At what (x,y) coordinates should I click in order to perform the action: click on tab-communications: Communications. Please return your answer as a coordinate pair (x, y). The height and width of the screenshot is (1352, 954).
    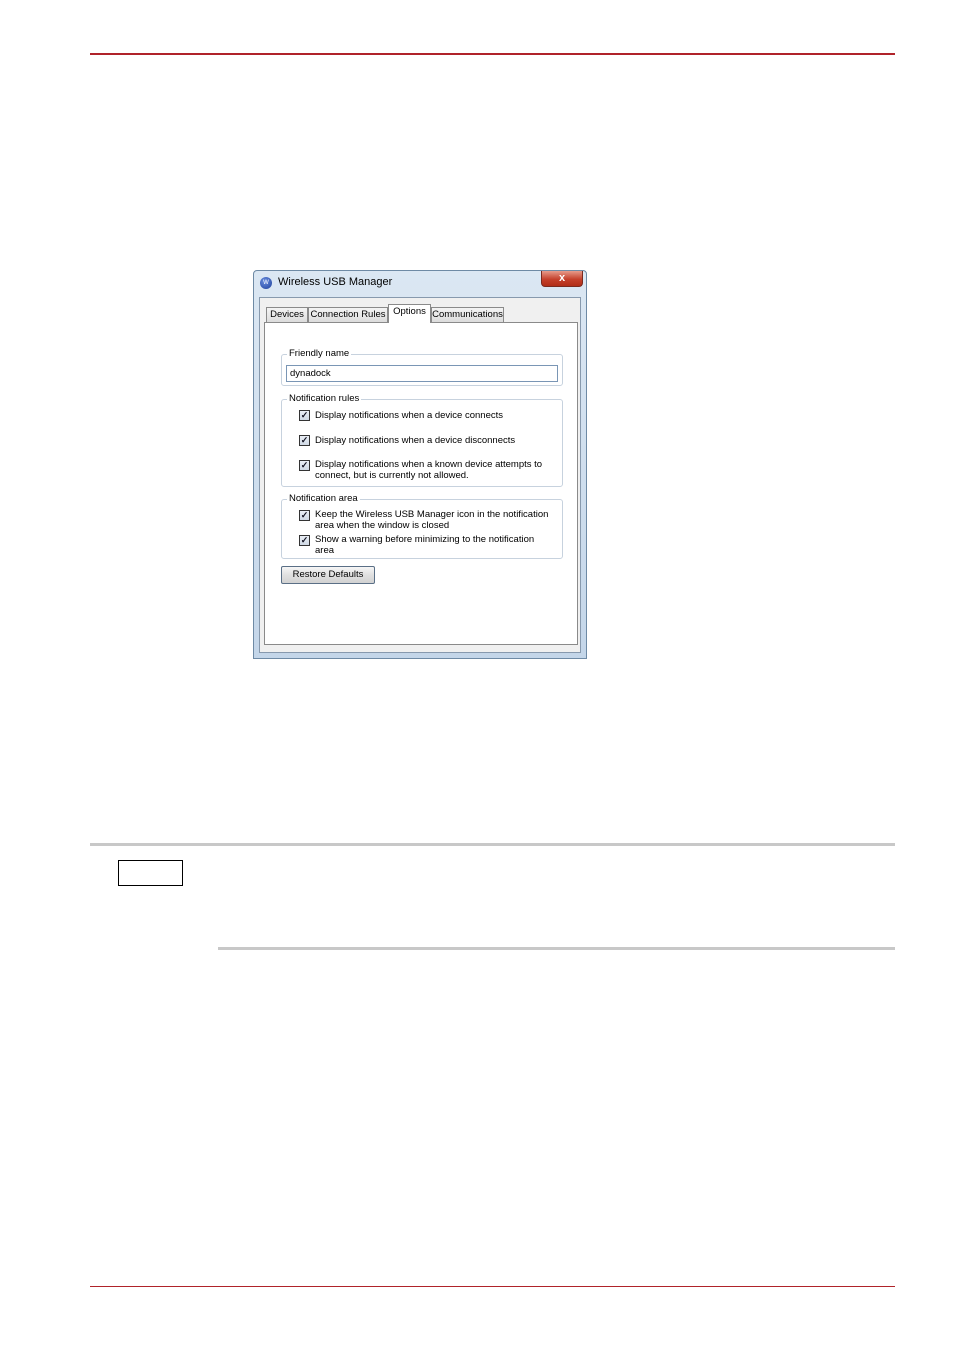
    Looking at the image, I should click on (467, 314).